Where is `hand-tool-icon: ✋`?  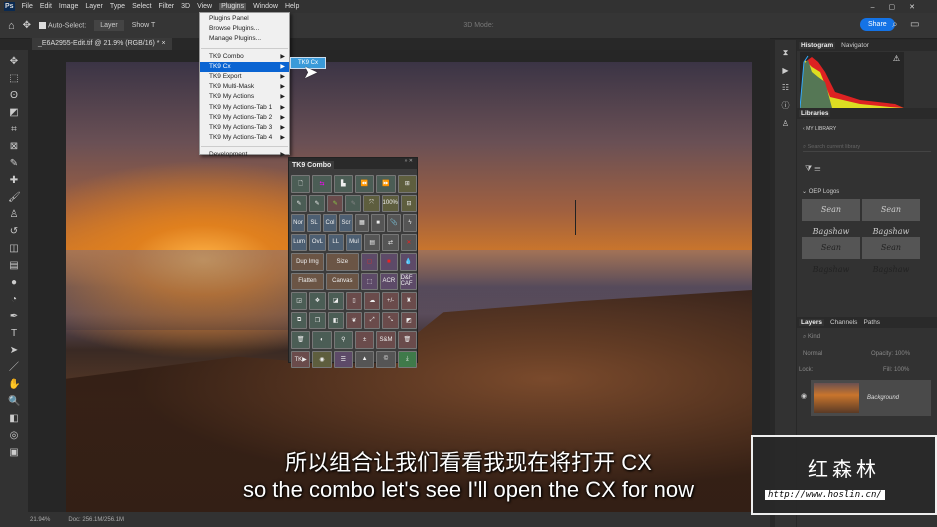 hand-tool-icon: ✋ is located at coordinates (14, 385).